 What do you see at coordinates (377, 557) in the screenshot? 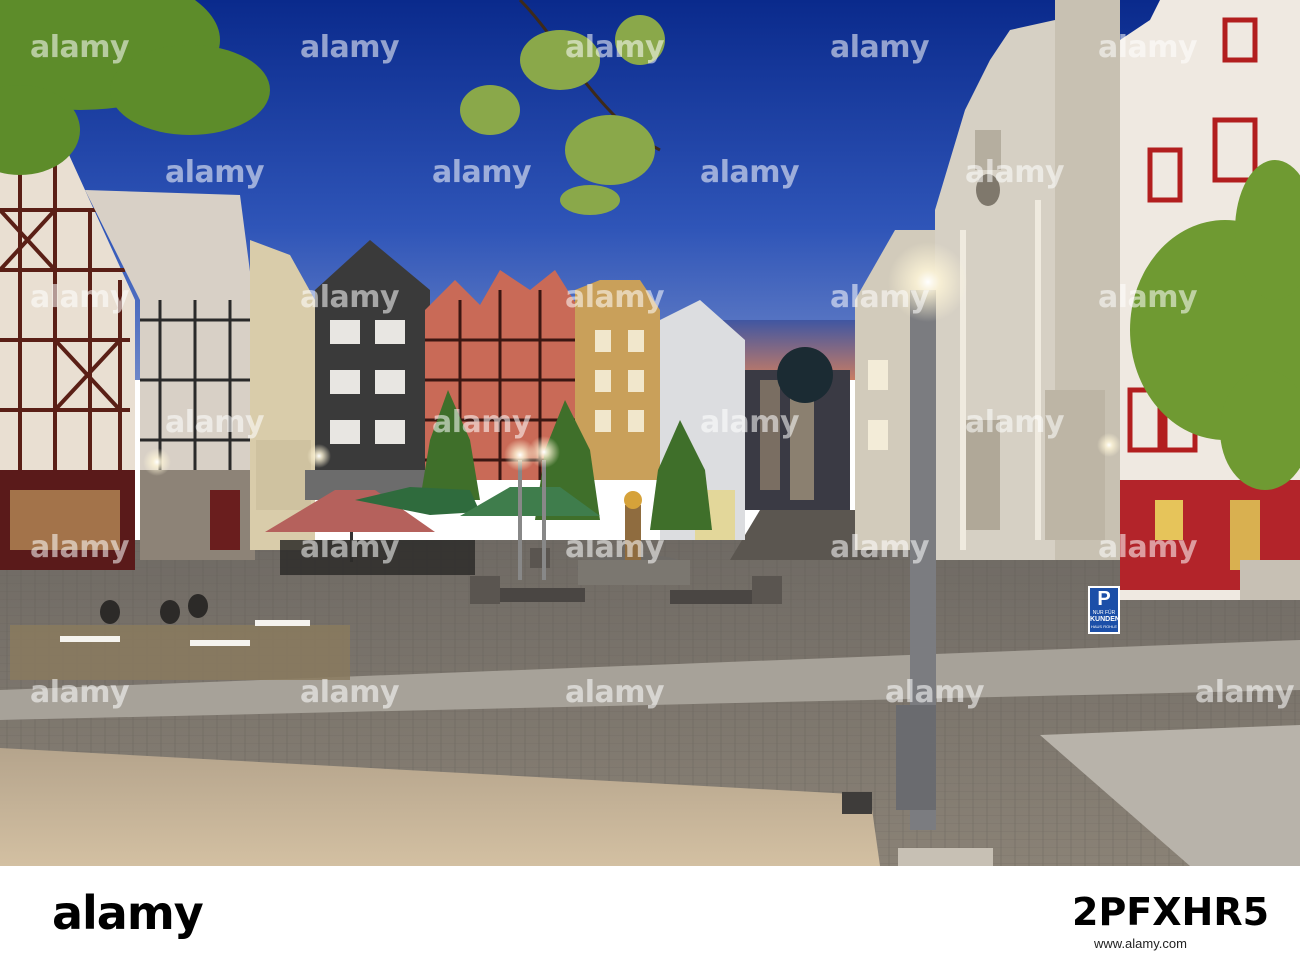
I see `middle-cafe-seating` at bounding box center [377, 557].